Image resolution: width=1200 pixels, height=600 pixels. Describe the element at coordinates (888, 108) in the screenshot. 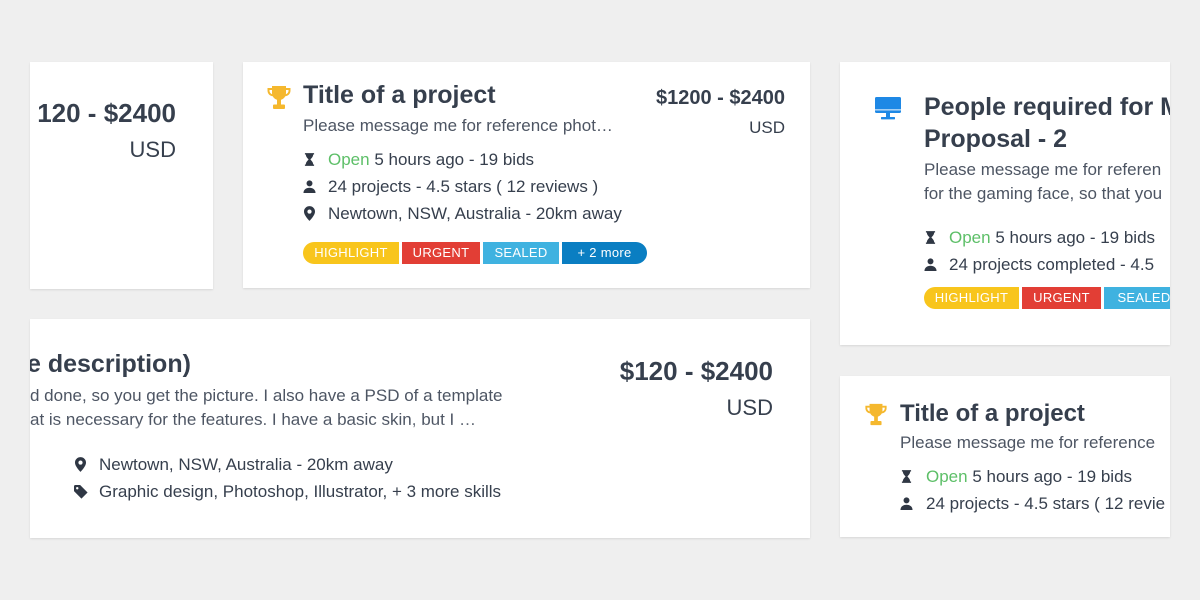

I see `monitor-icon` at that location.